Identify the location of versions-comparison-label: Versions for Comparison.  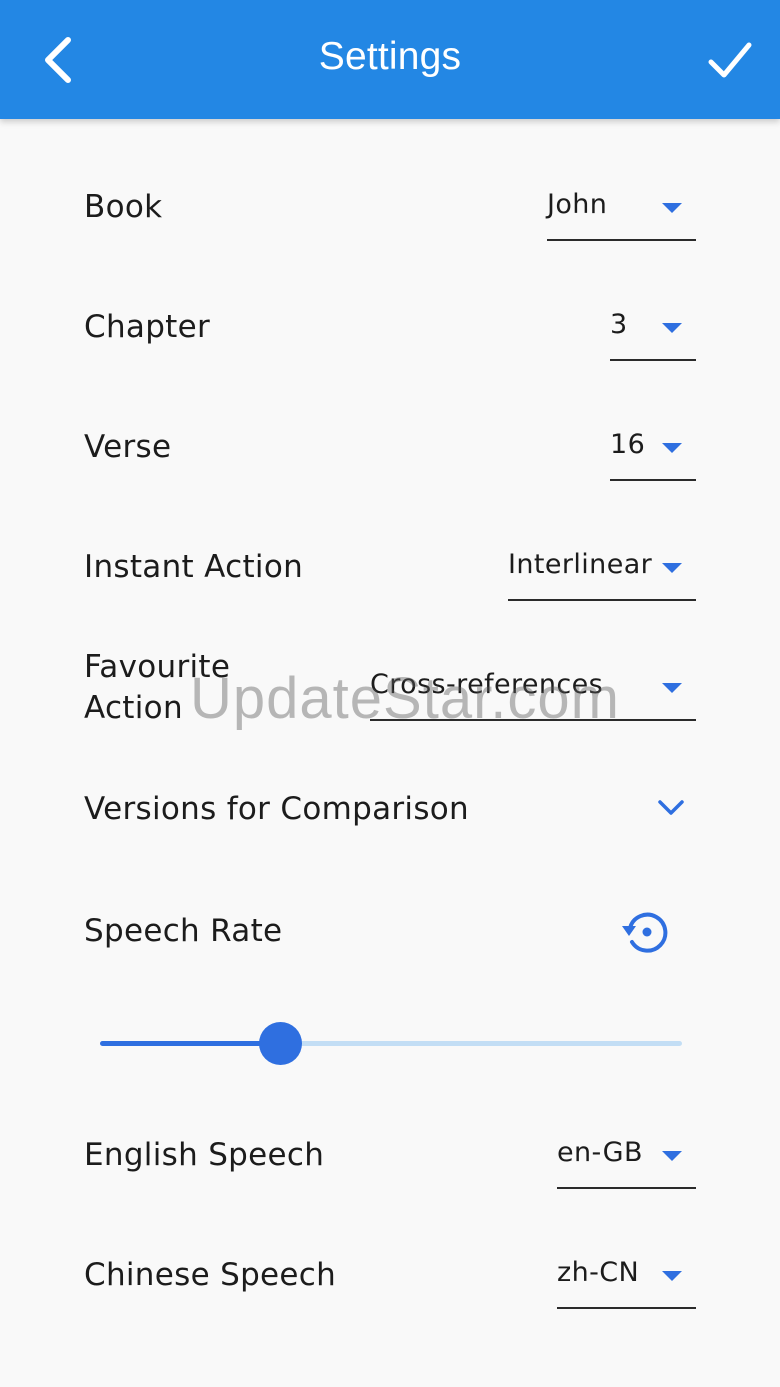
(276, 809).